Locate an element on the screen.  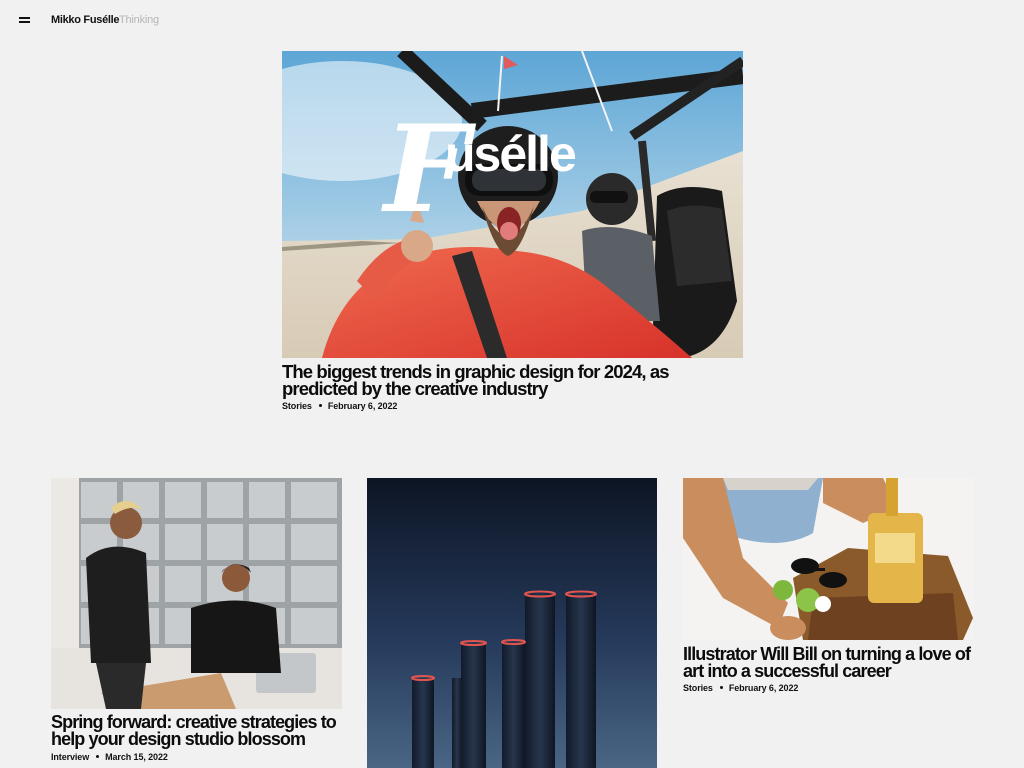
hero-meta: Stories February 6, 2022 is located at coordinates (339, 406).